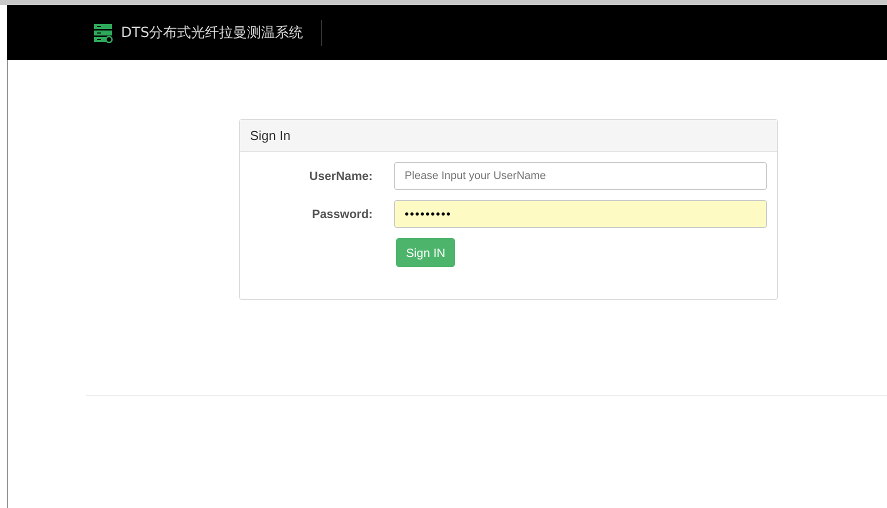 This screenshot has width=887, height=508. Describe the element at coordinates (580, 214) in the screenshot. I see `password-field: •••••••••` at that location.